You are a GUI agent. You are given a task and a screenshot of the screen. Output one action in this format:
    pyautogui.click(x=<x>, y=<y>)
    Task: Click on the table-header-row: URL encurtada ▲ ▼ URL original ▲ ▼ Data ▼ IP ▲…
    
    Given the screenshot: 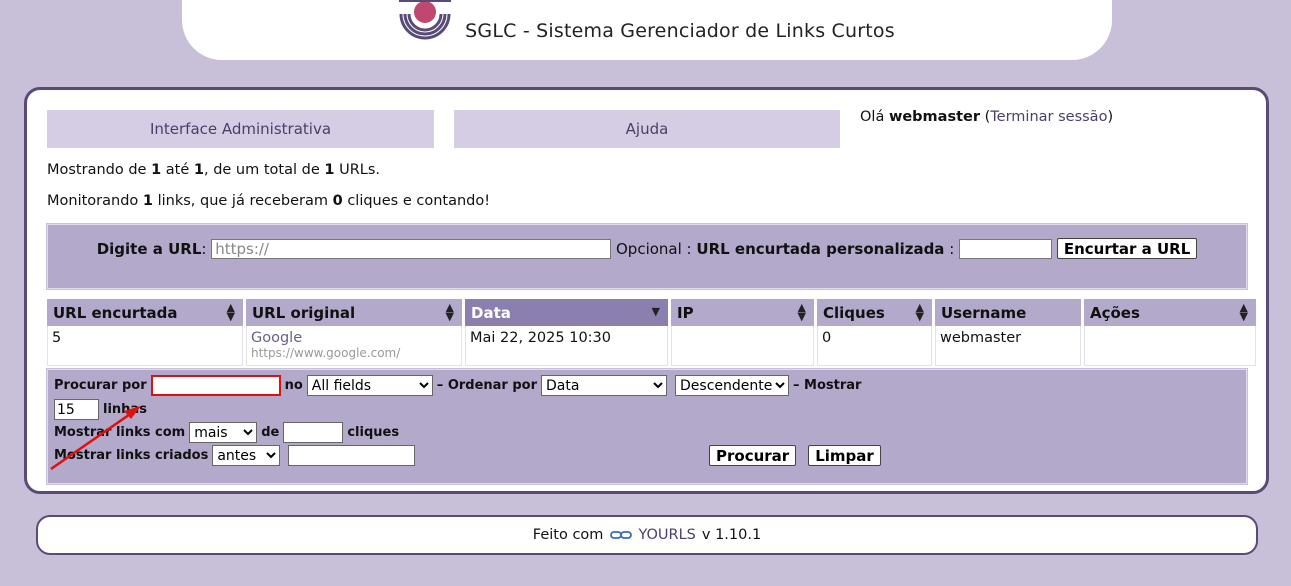 What is the action you would take?
    pyautogui.click(x=651, y=312)
    